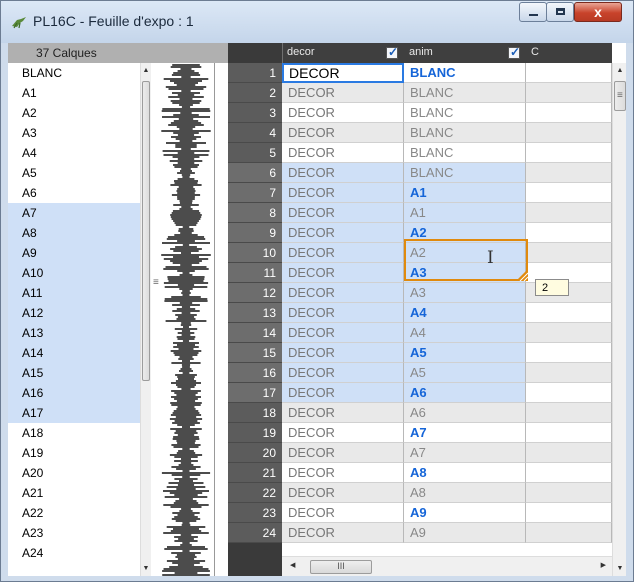 The height and width of the screenshot is (582, 634). I want to click on cell-anim: A1, so click(465, 193).